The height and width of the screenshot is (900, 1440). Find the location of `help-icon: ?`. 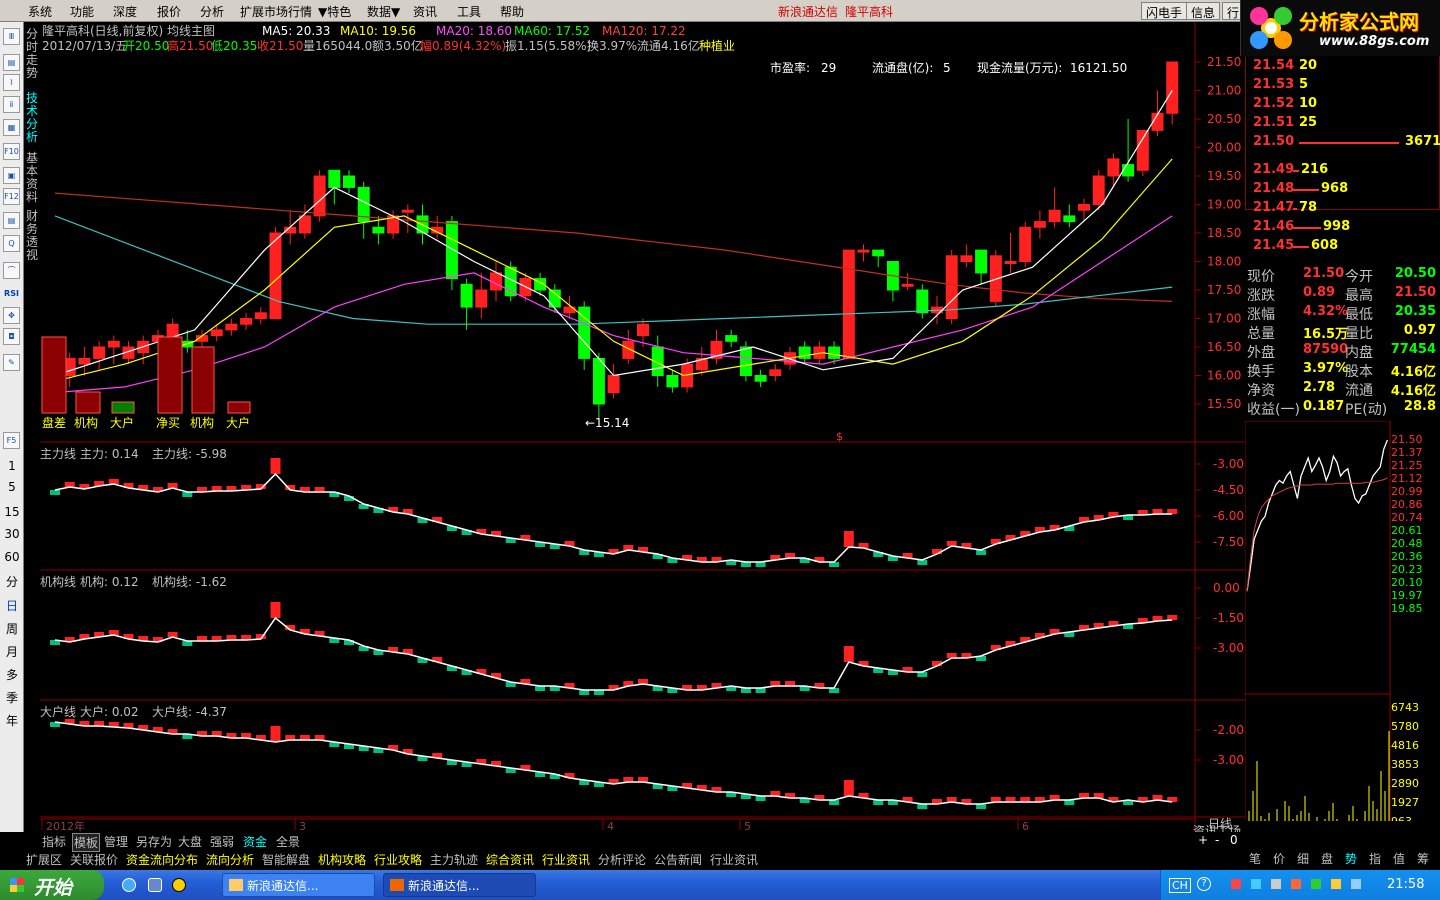

help-icon: ? is located at coordinates (1204, 884).